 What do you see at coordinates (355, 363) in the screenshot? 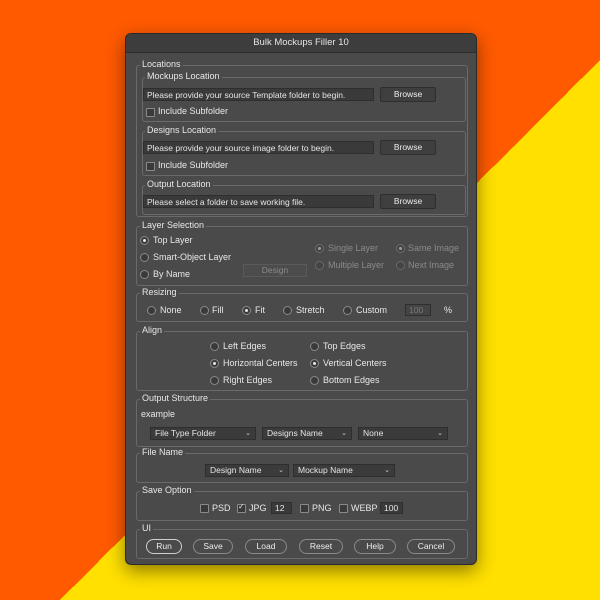
I see `align-vertical-centers-label: Vertical Centers` at bounding box center [355, 363].